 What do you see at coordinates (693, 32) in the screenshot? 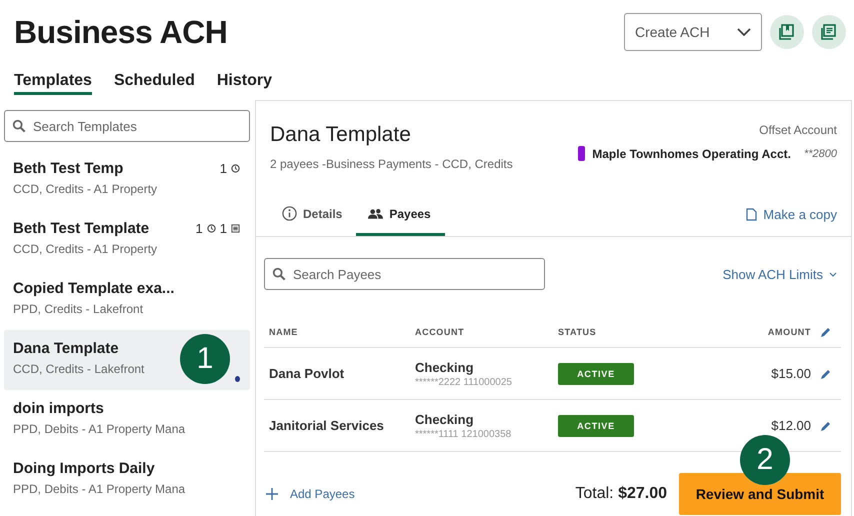
I see `create-ach-select: Create ACH` at bounding box center [693, 32].